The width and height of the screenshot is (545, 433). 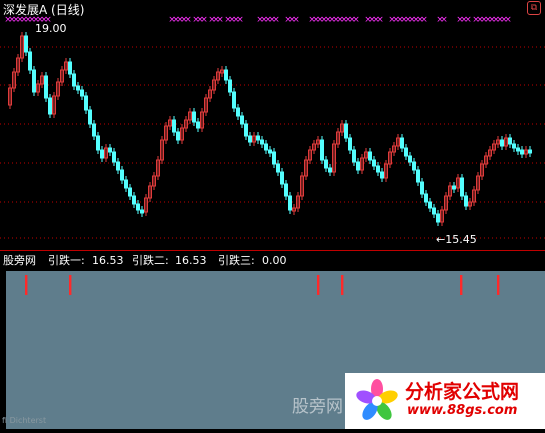 I want to click on low-price-label: ←15.45, so click(x=456, y=239).